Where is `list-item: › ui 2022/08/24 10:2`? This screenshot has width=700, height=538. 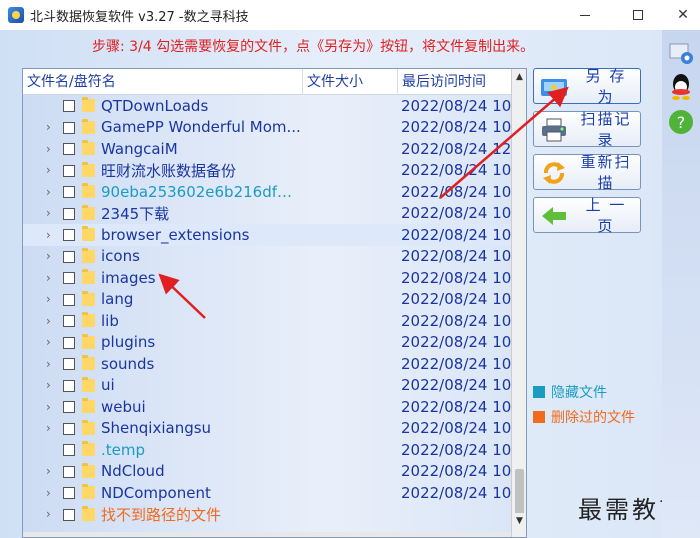 list-item: › ui 2022/08/24 10:2 is located at coordinates (267, 386).